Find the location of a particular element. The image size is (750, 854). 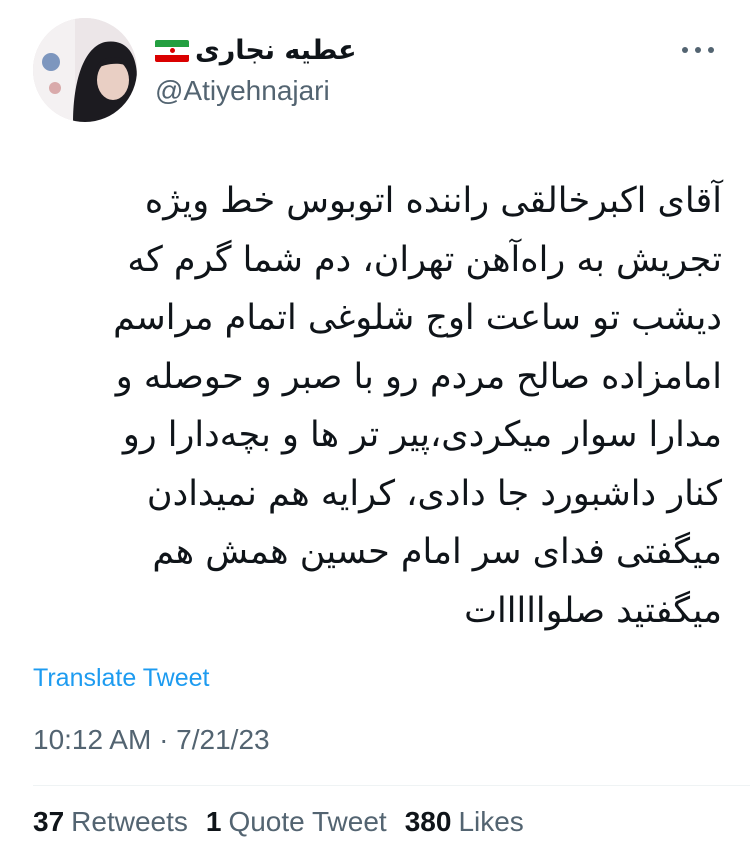

retweets-count: 37 is located at coordinates (49, 821).